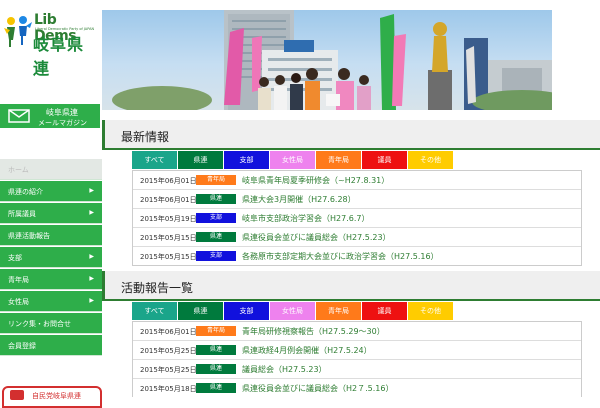  I want to click on item-title-link: 県連大会3月開催（H27.6.28）, so click(299, 199).